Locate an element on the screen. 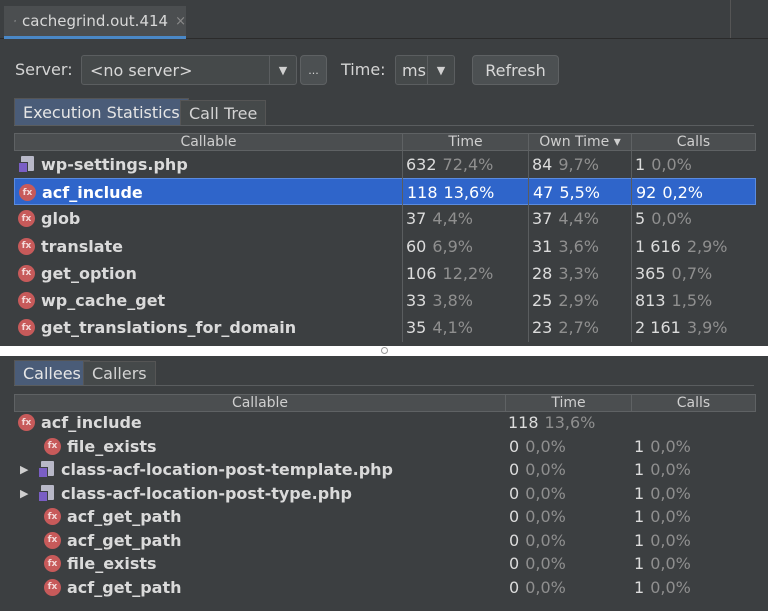 This screenshot has width=768, height=611. php-file-icon is located at coordinates (46, 469).